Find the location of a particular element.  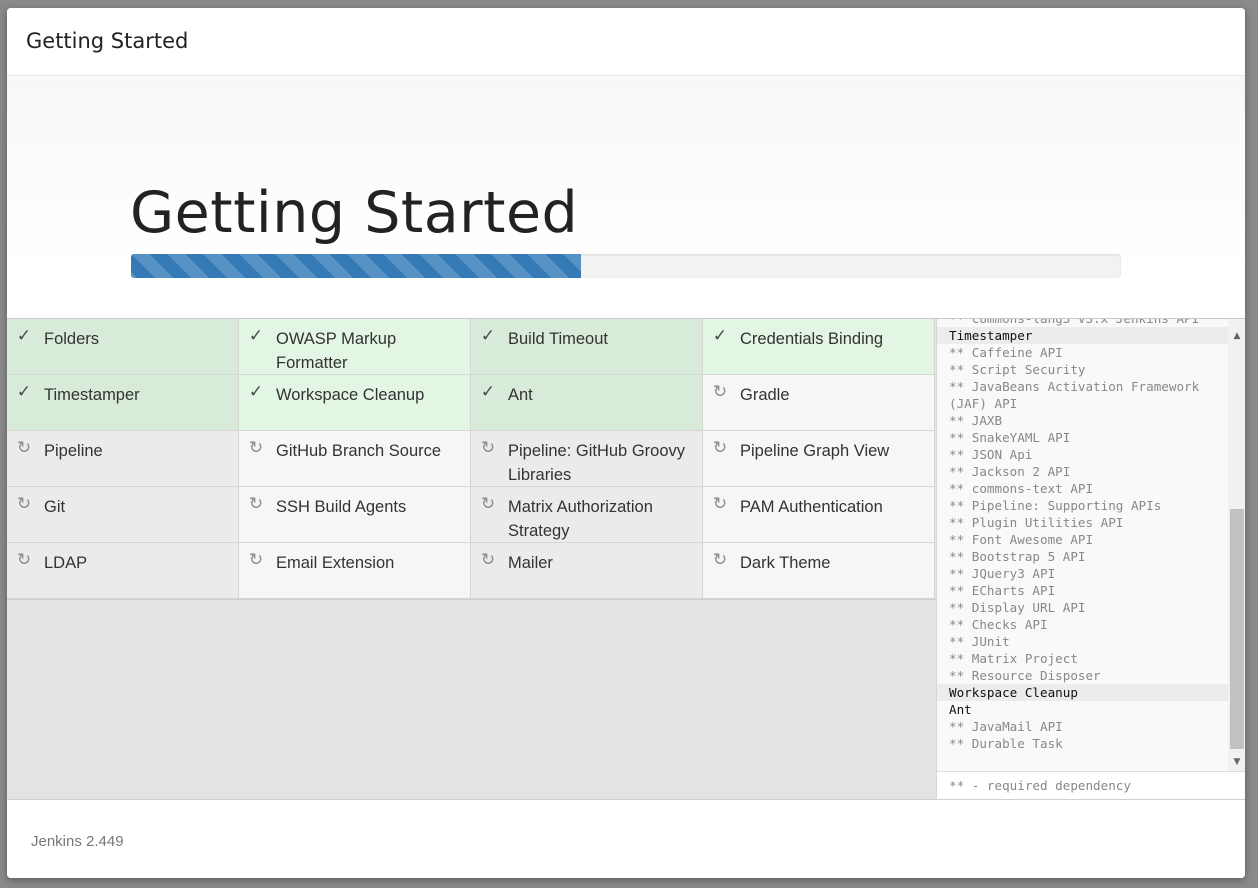

log-dependency-line: ** Pipeline: Supporting APIs is located at coordinates (1055, 505).